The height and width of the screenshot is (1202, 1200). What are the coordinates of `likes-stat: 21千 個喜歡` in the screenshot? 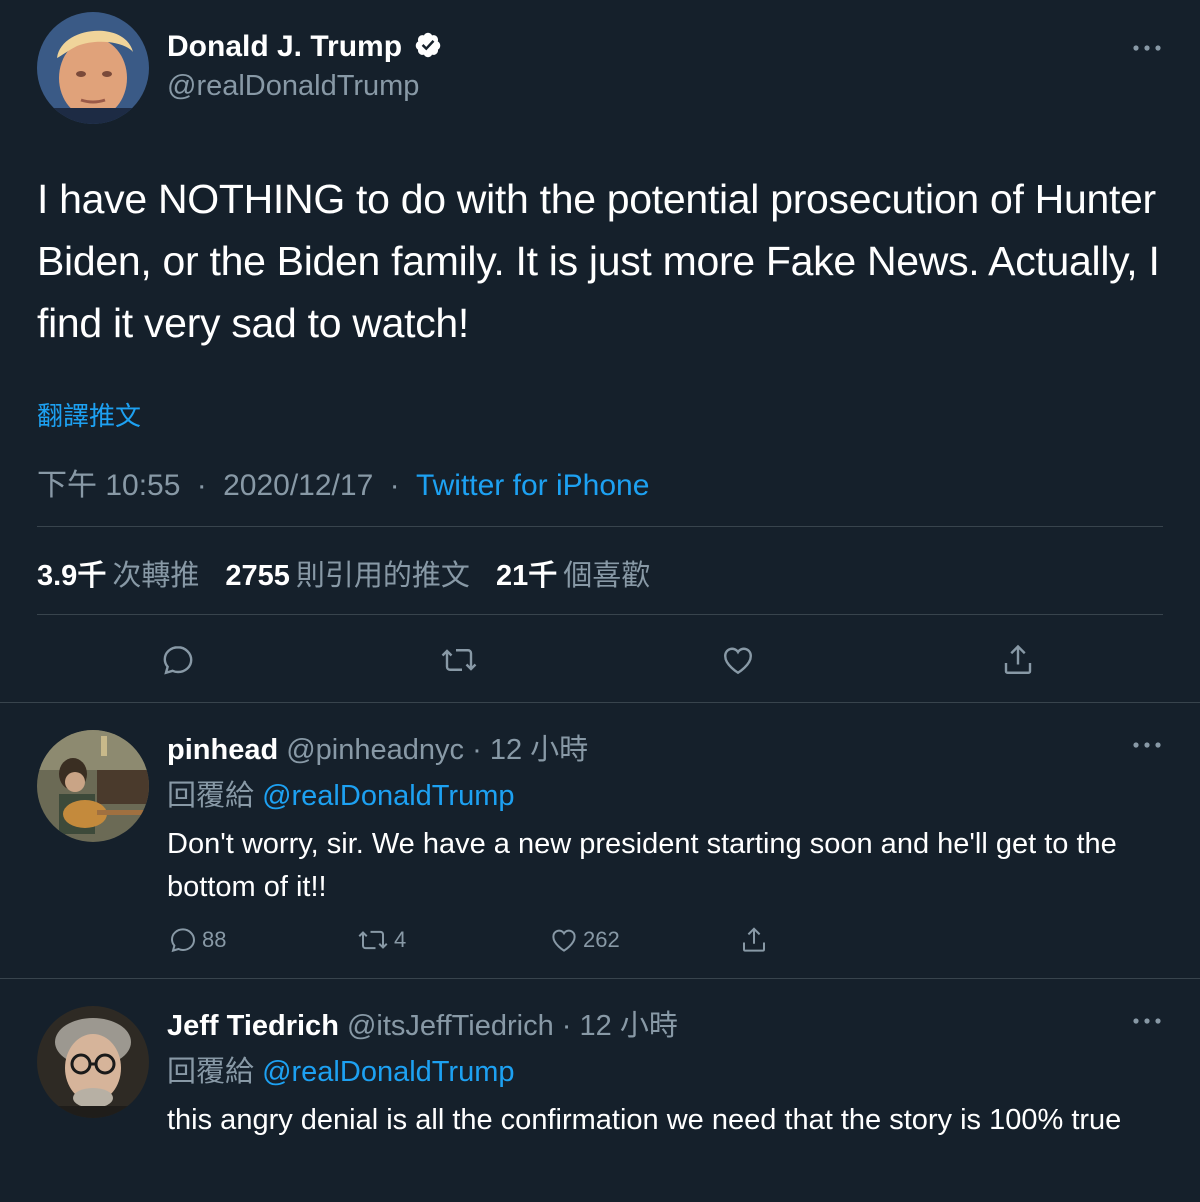 It's located at (582, 576).